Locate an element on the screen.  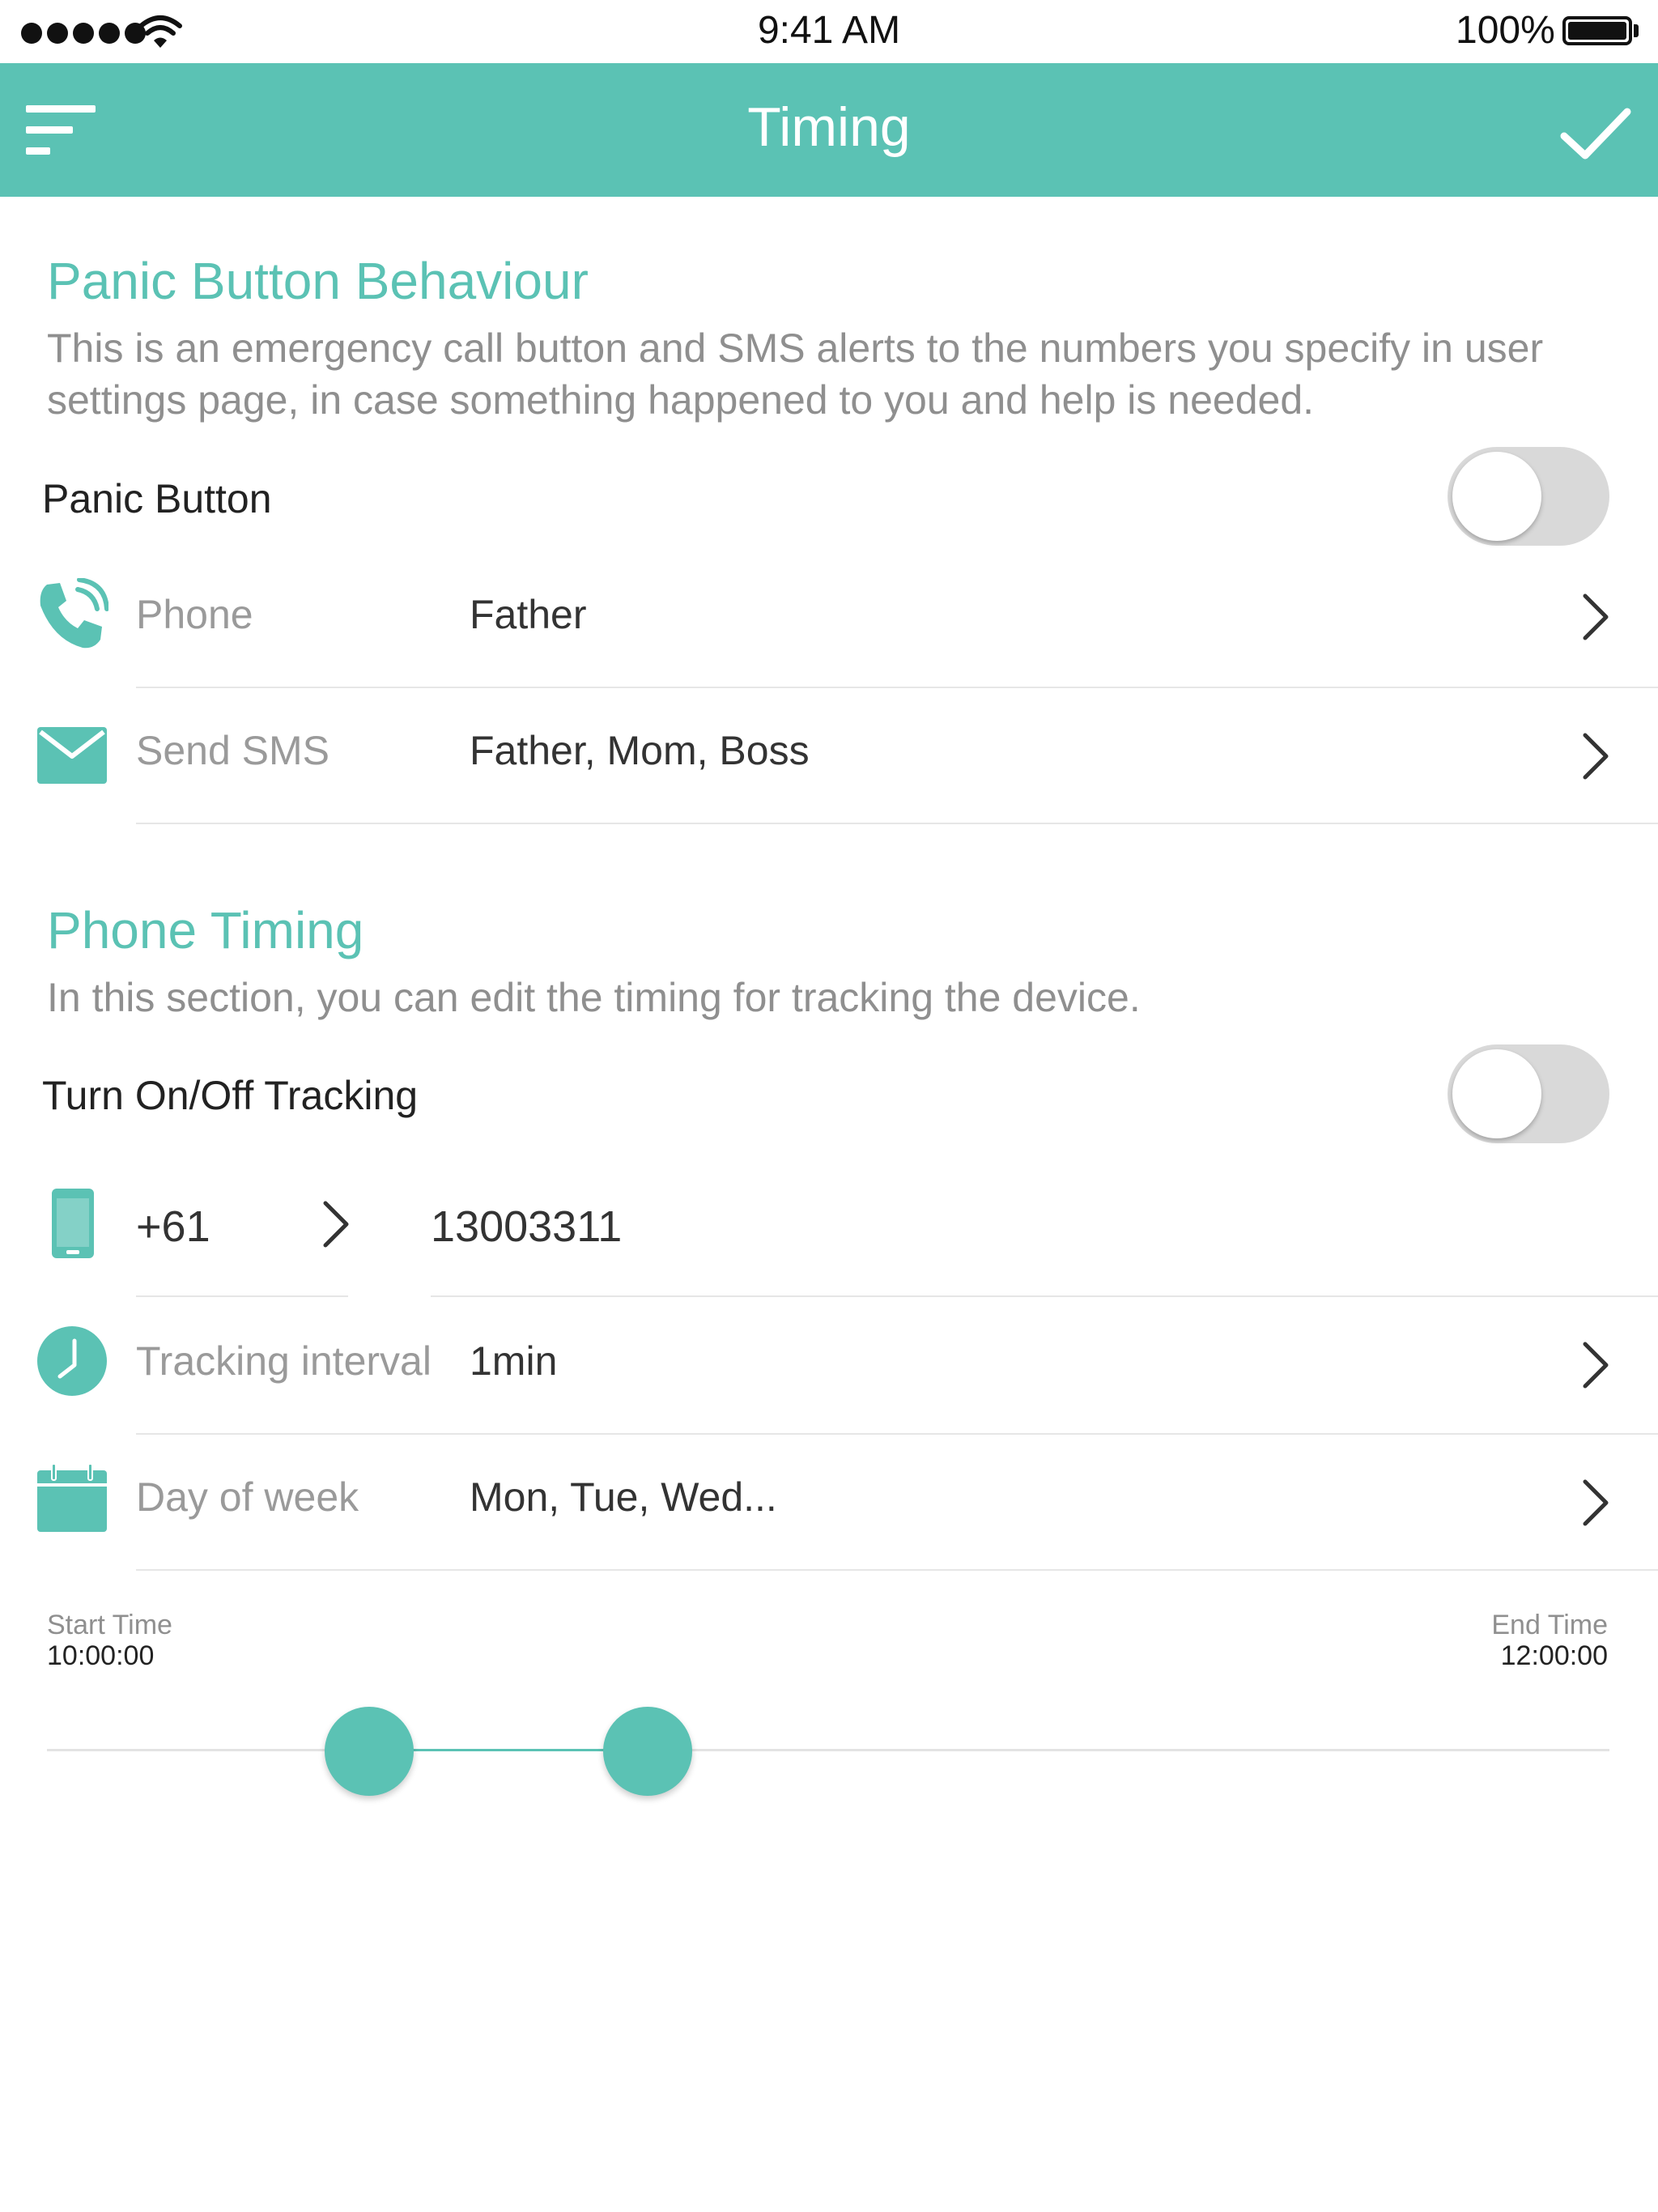
tracking-interval-label: Tracking interval is located at coordinates (284, 1361).